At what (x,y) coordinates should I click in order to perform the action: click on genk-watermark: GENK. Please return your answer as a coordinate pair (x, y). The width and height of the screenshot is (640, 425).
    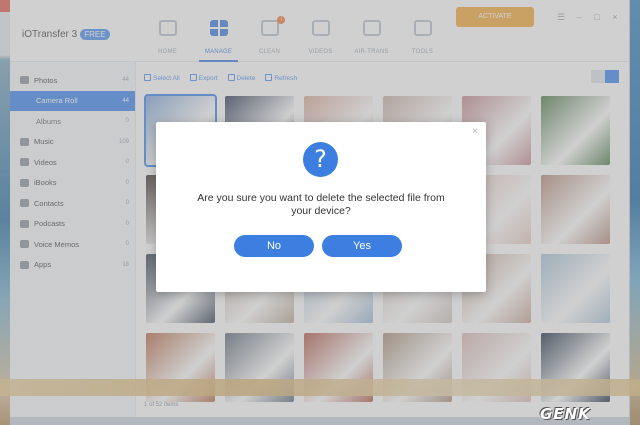
    Looking at the image, I should click on (565, 414).